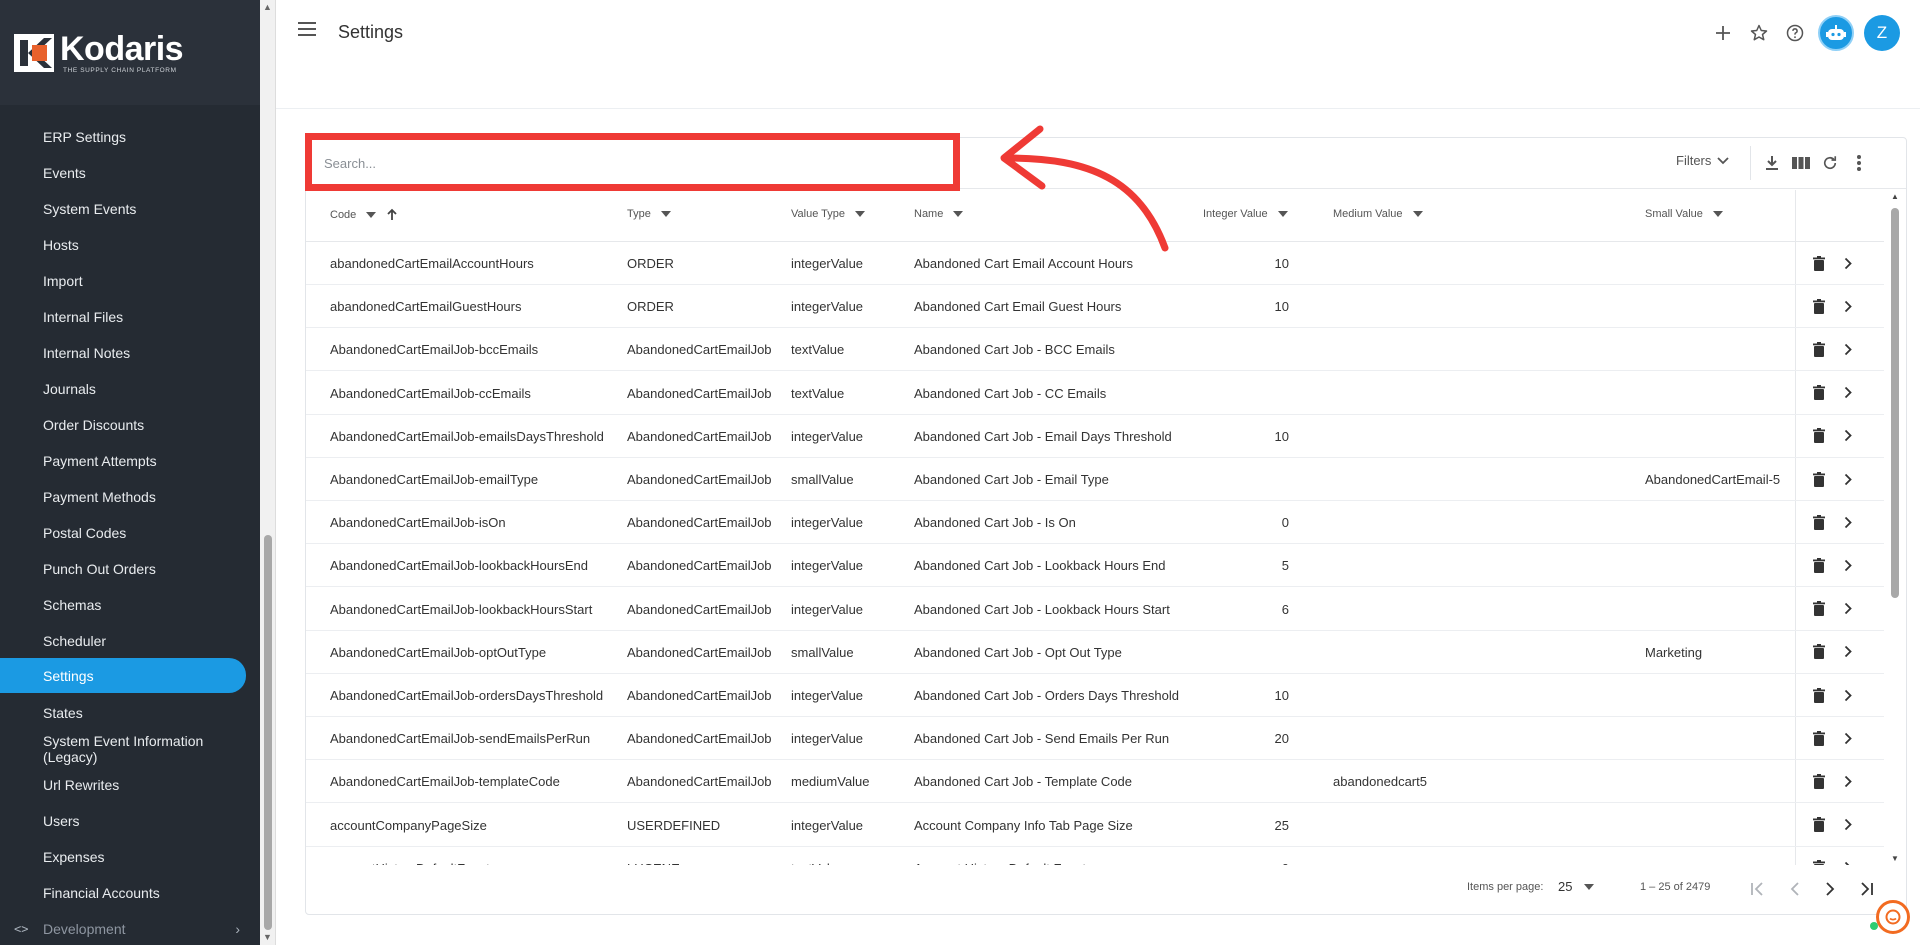 This screenshot has height=945, width=1920. Describe the element at coordinates (123, 172) in the screenshot. I see `sidebar-item-events: Events` at that location.